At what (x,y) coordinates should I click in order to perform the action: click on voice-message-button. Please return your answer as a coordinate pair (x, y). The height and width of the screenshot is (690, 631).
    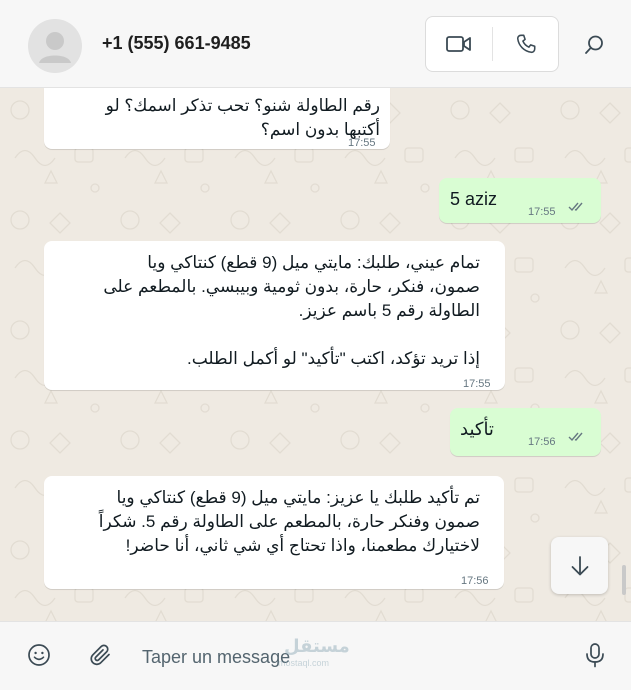
    Looking at the image, I should click on (595, 655).